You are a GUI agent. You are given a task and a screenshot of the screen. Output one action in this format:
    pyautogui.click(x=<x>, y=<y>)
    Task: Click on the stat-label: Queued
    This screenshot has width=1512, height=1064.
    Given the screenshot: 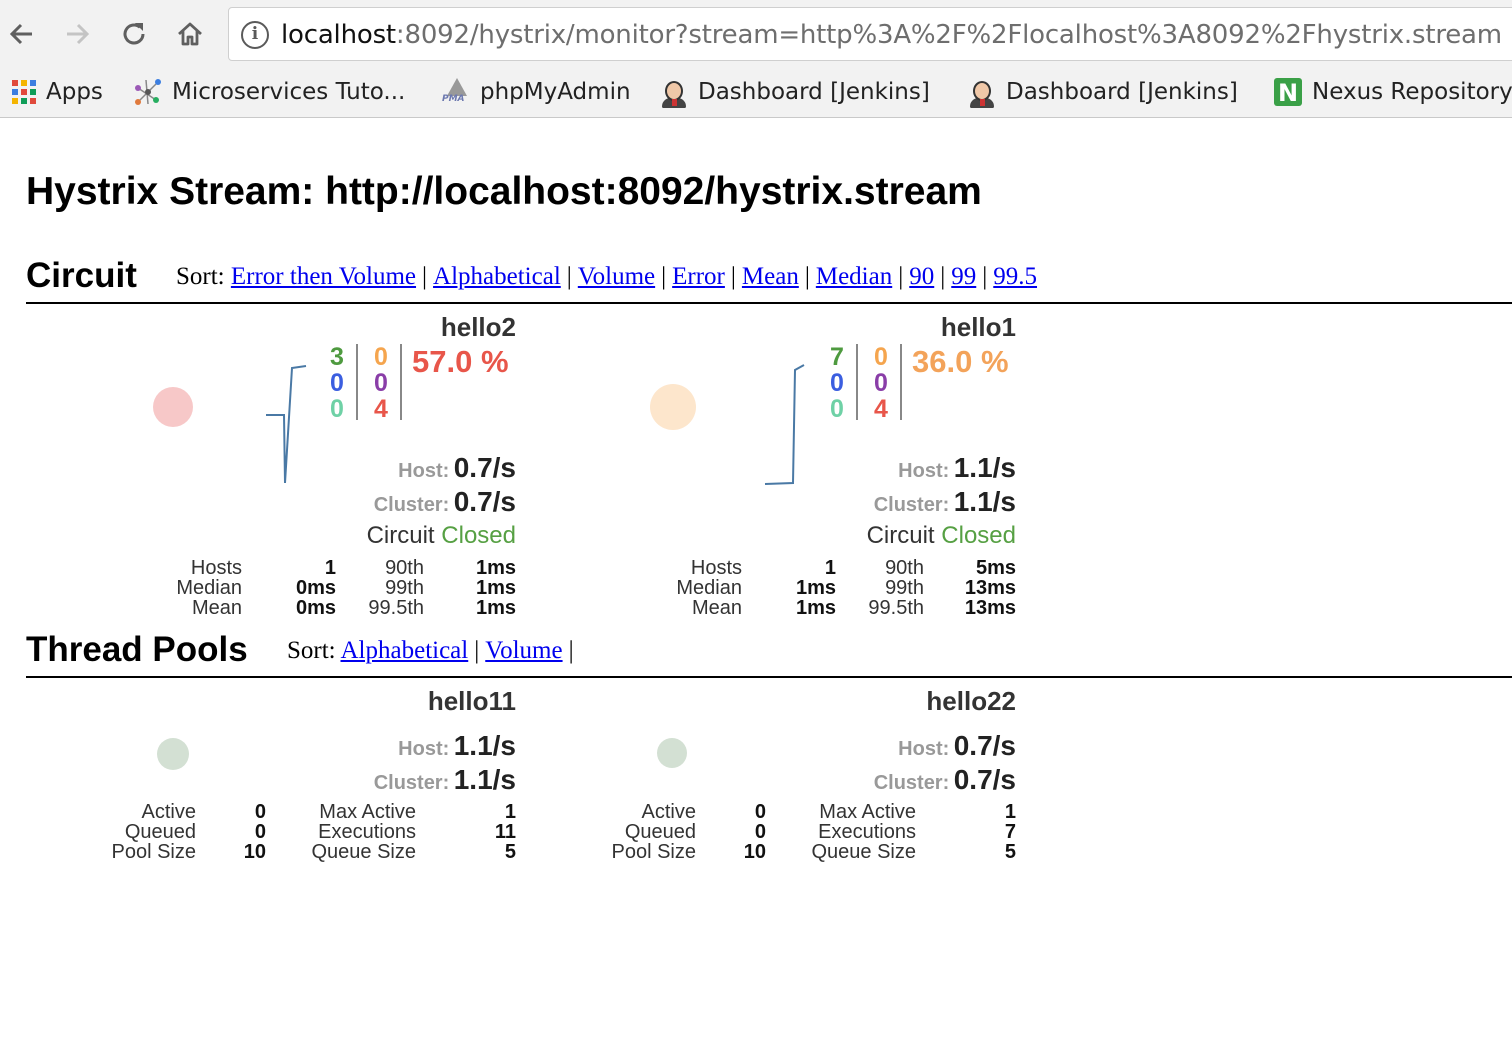 What is the action you would take?
    pyautogui.click(x=160, y=832)
    